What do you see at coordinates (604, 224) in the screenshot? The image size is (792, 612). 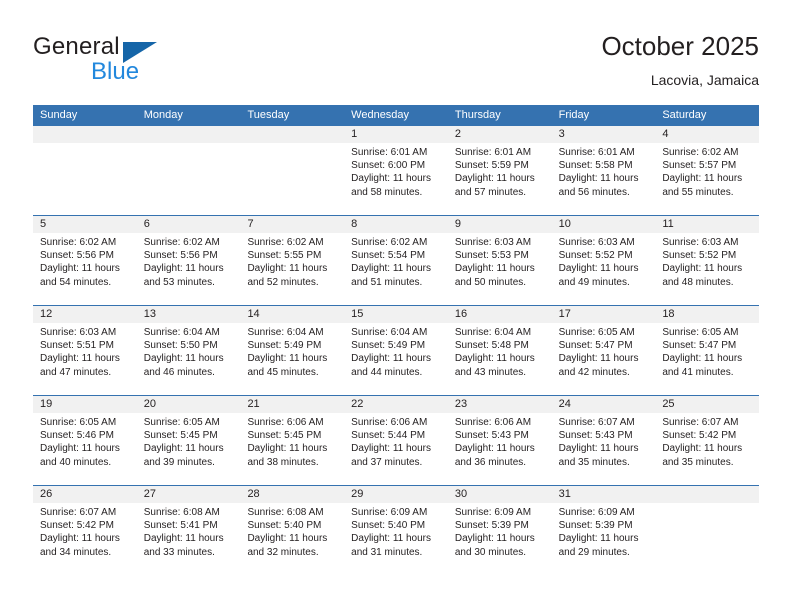 I see `day-number: 10` at bounding box center [604, 224].